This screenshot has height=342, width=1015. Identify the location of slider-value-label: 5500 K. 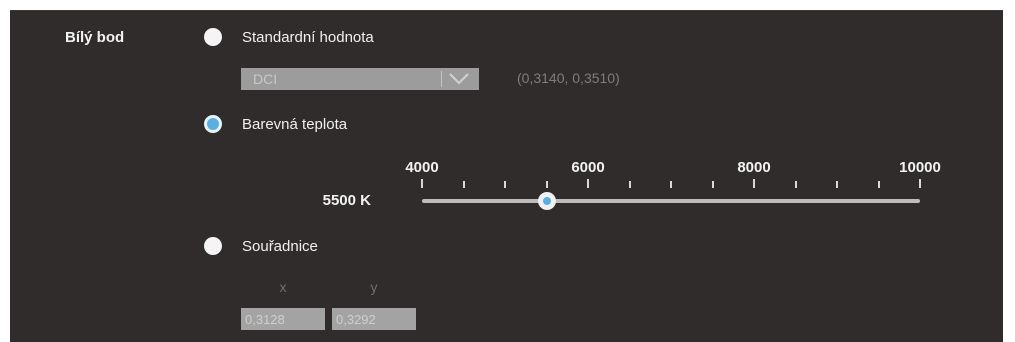
(346, 200).